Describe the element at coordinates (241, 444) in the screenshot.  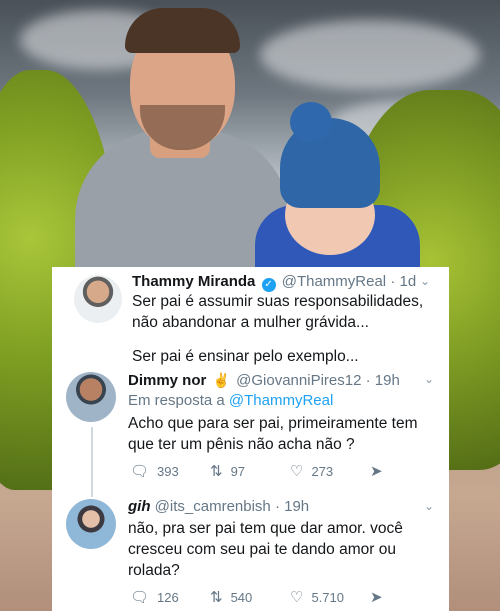
I see `tweet-line: que ter um pênis não acha não ?` at that location.